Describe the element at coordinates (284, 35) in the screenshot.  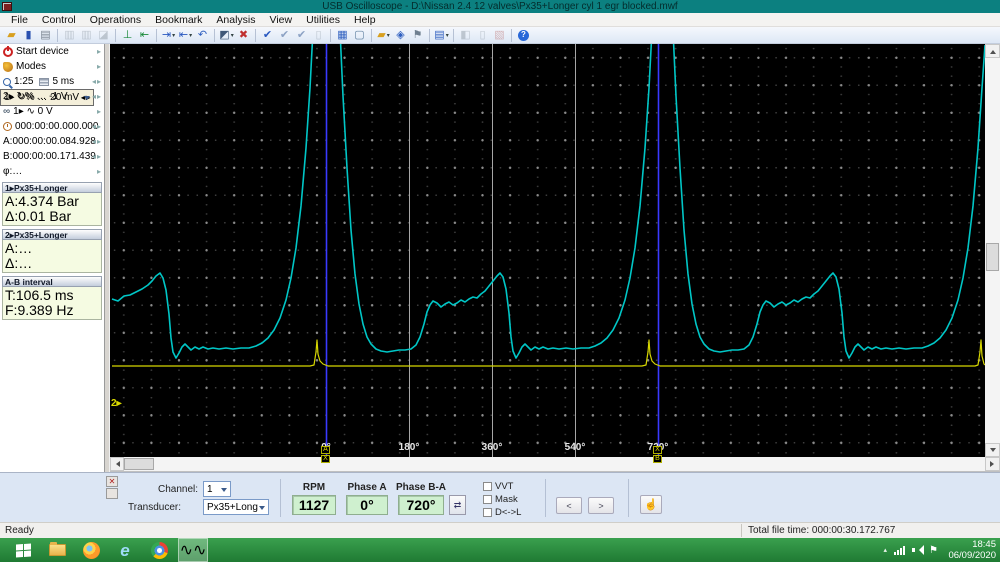
I see `accept-all-button: ✔` at that location.